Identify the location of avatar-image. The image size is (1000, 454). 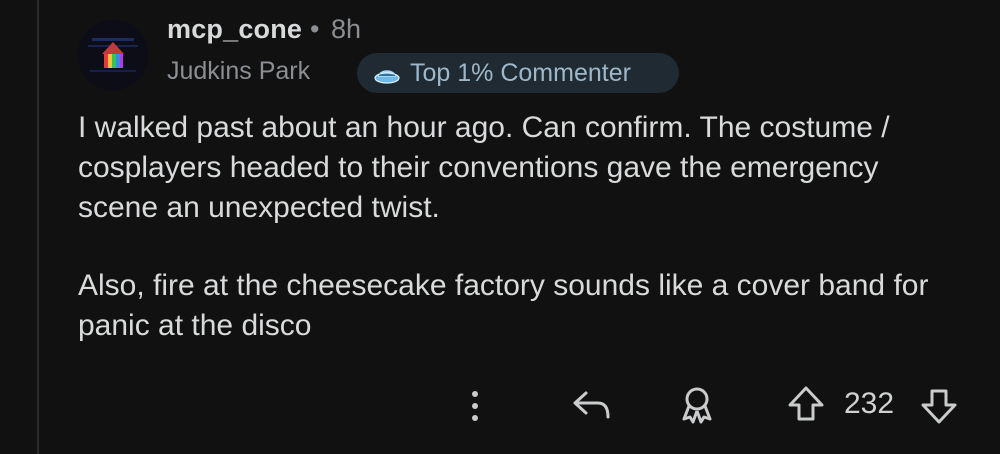
(113, 55).